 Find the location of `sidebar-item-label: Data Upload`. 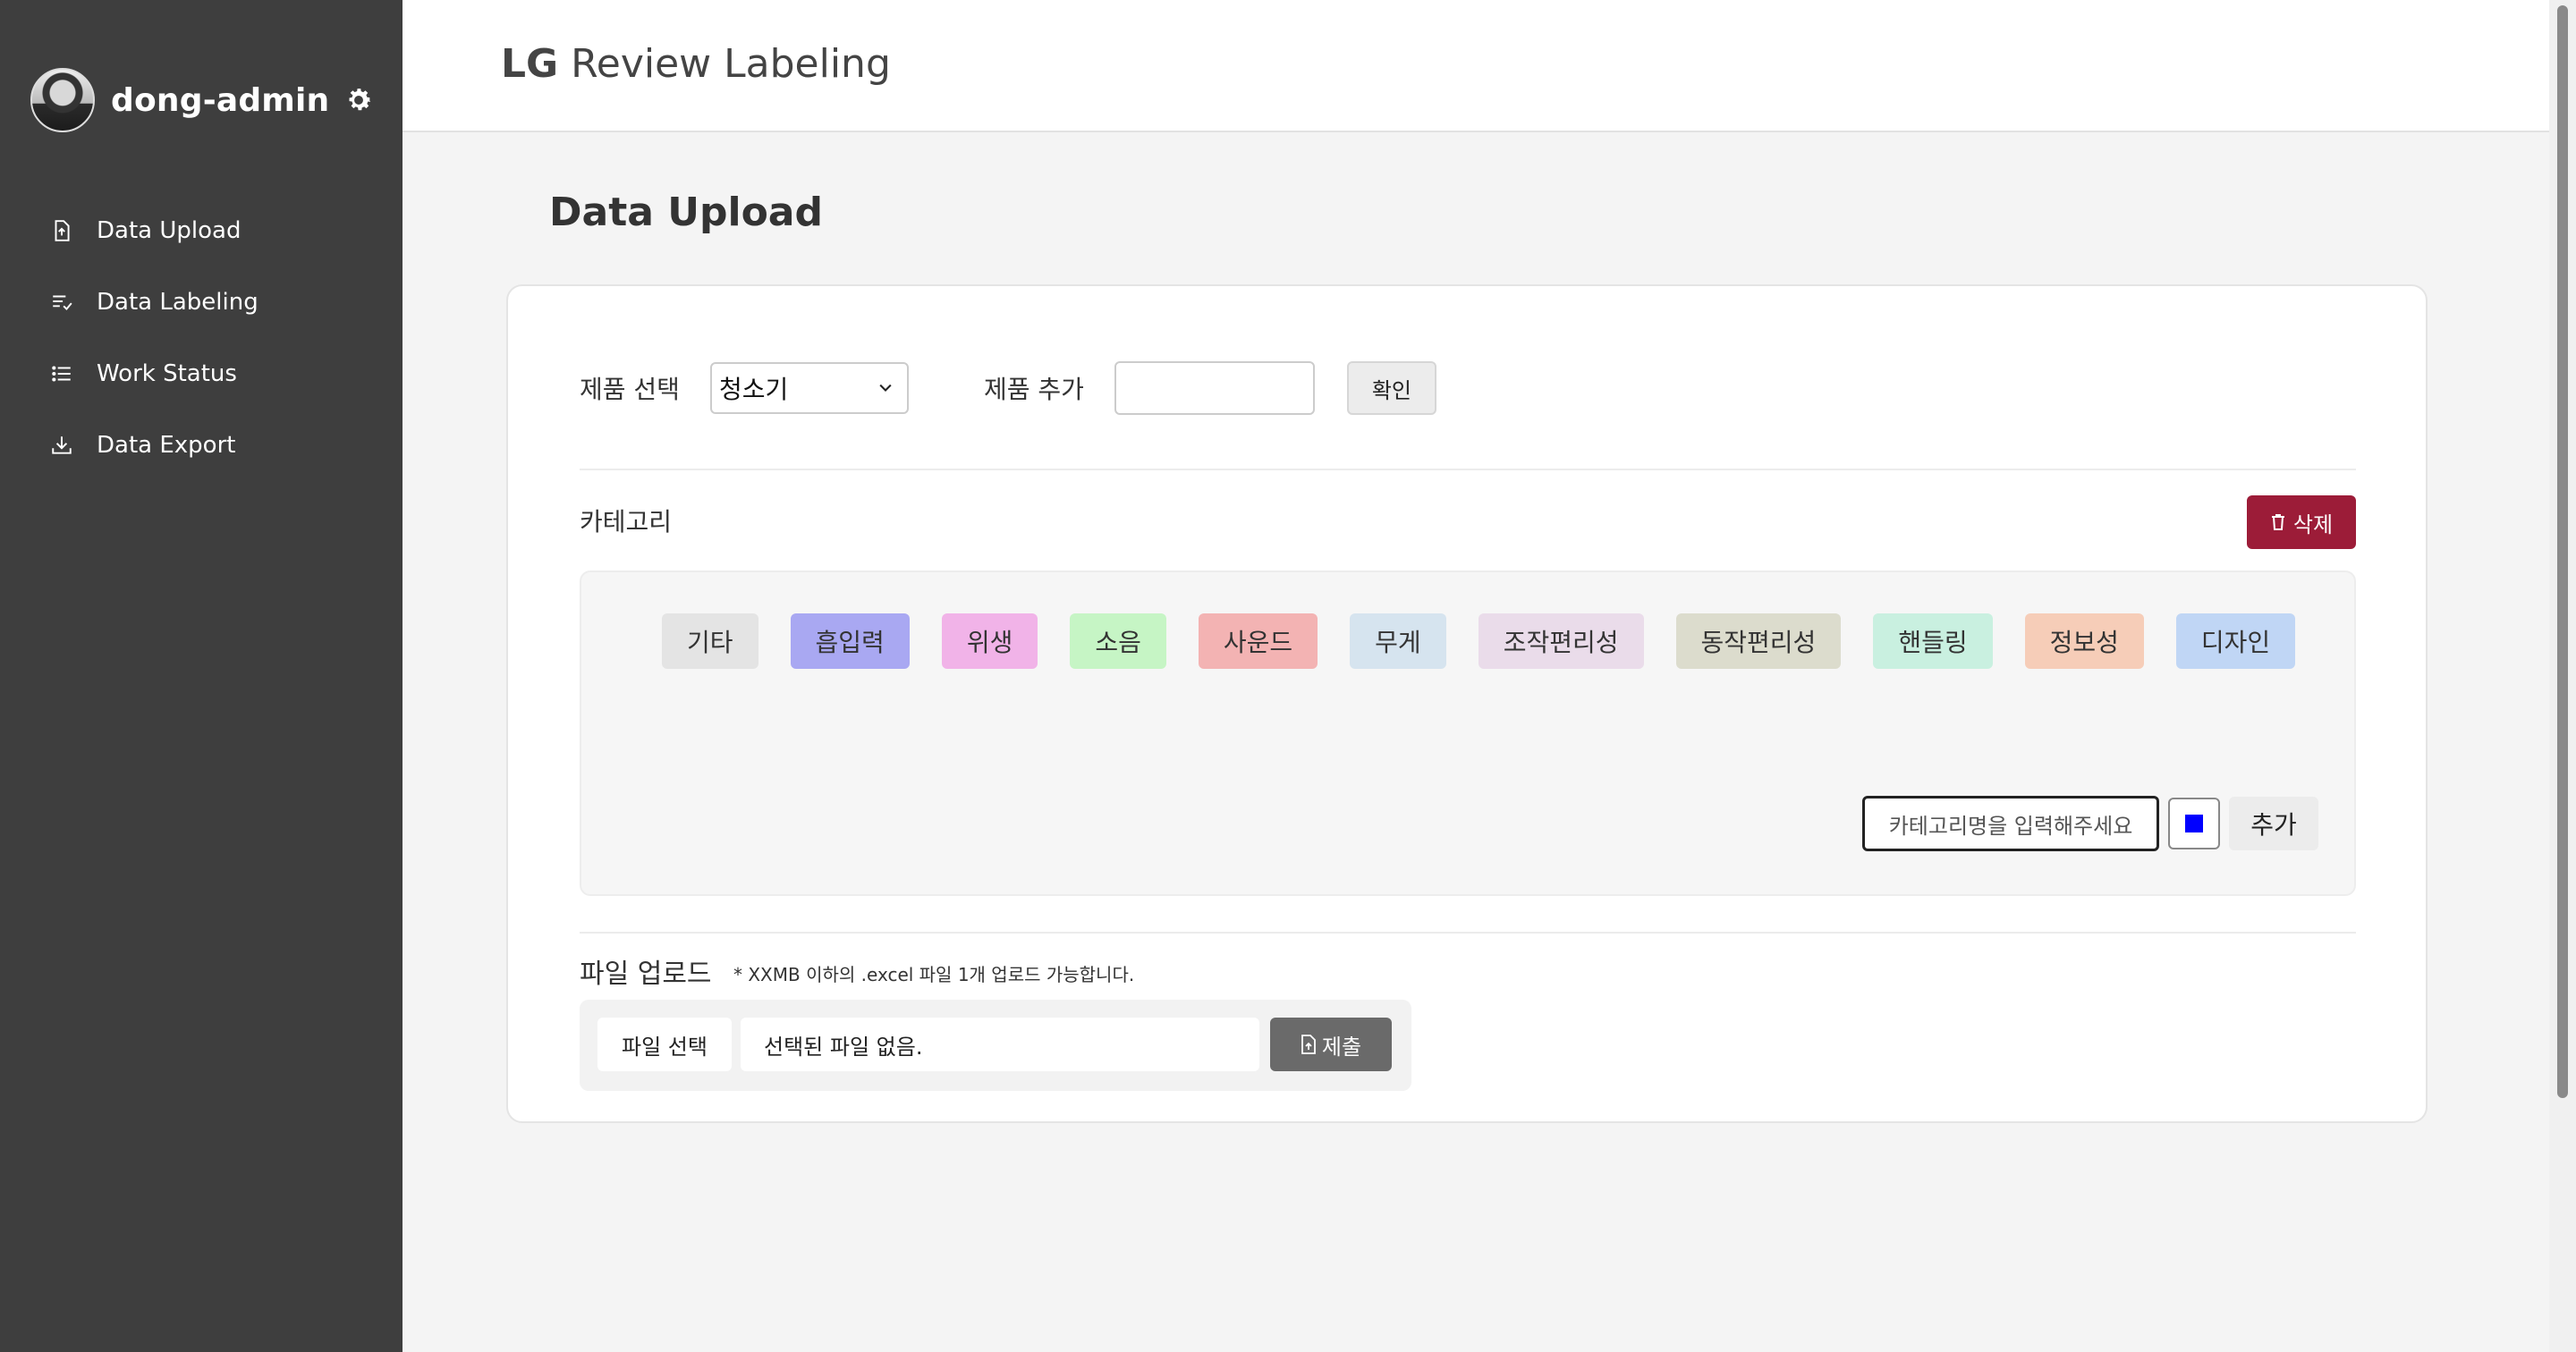

sidebar-item-label: Data Upload is located at coordinates (169, 230).